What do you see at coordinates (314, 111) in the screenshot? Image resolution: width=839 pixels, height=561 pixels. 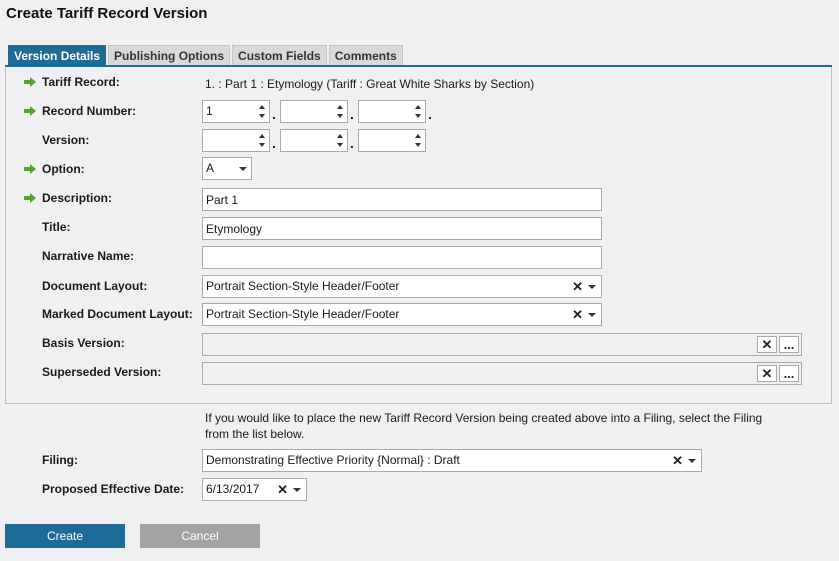 I see `record-number-minor-input` at bounding box center [314, 111].